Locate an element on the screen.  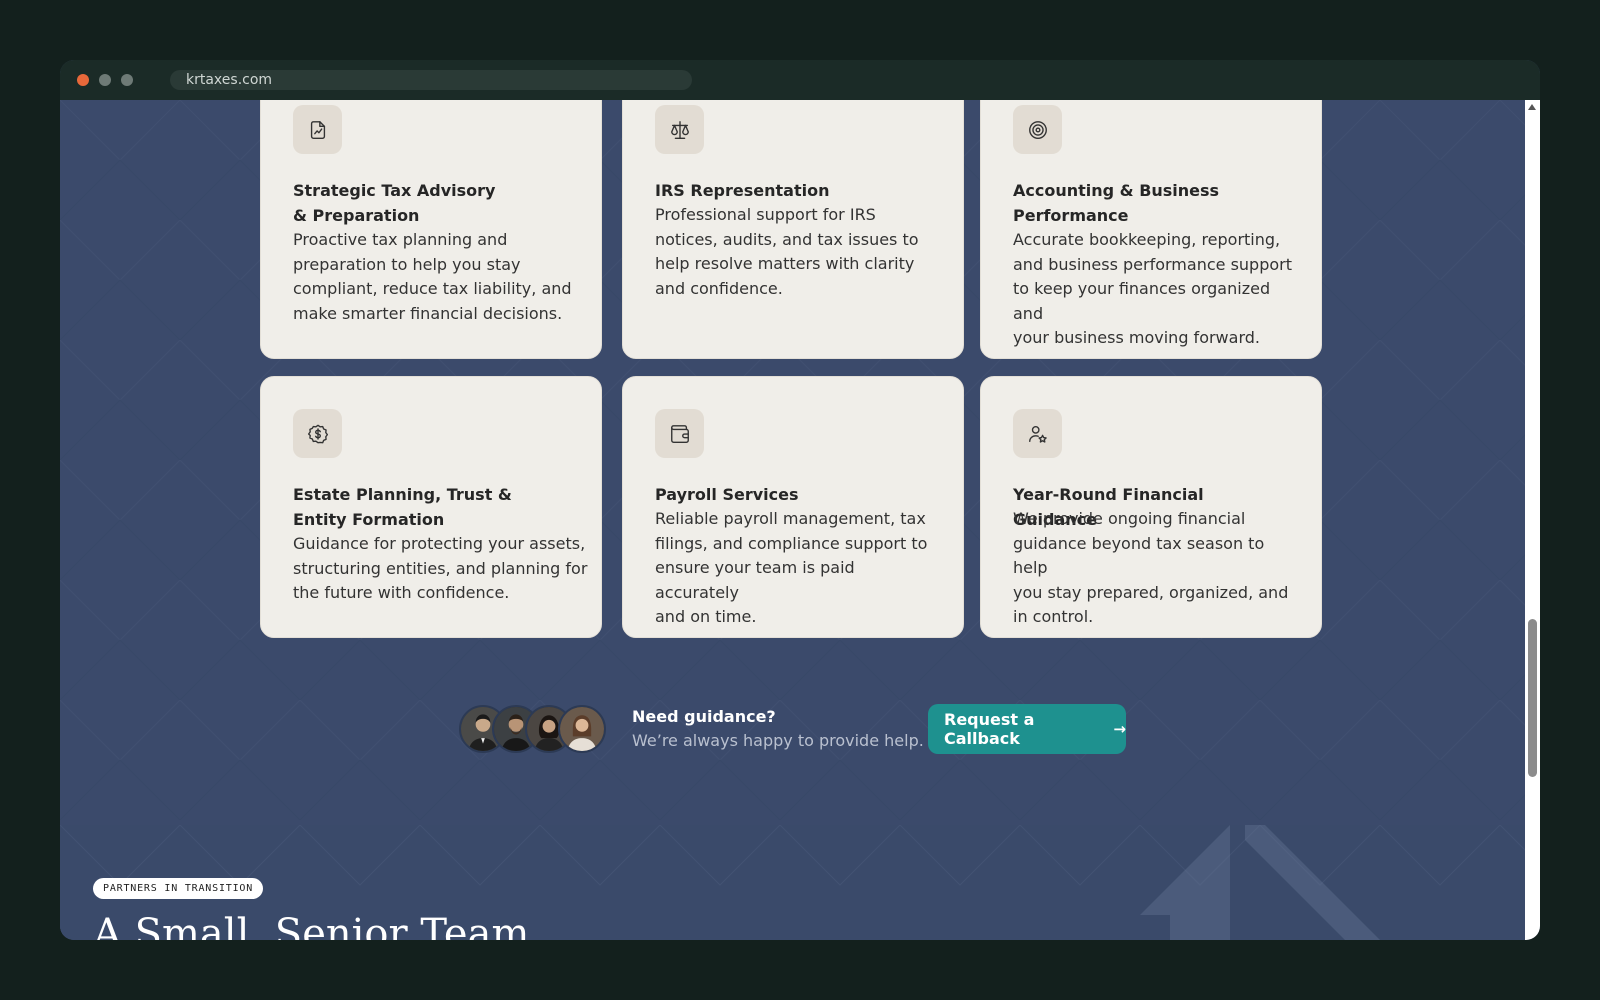
card-title-line: IRS Representation is located at coordinates (742, 190).